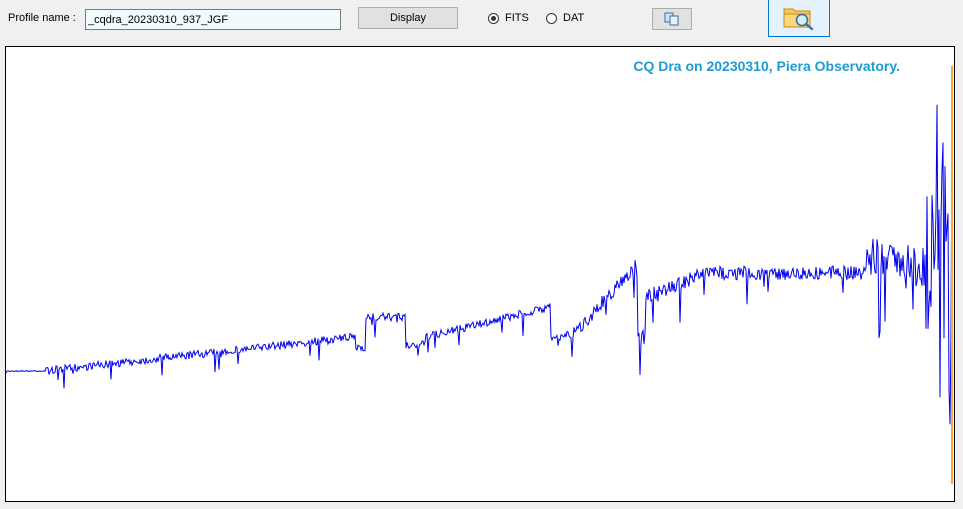 Image resolution: width=963 pixels, height=509 pixels. I want to click on radio-dat-label: DAT, so click(574, 18).